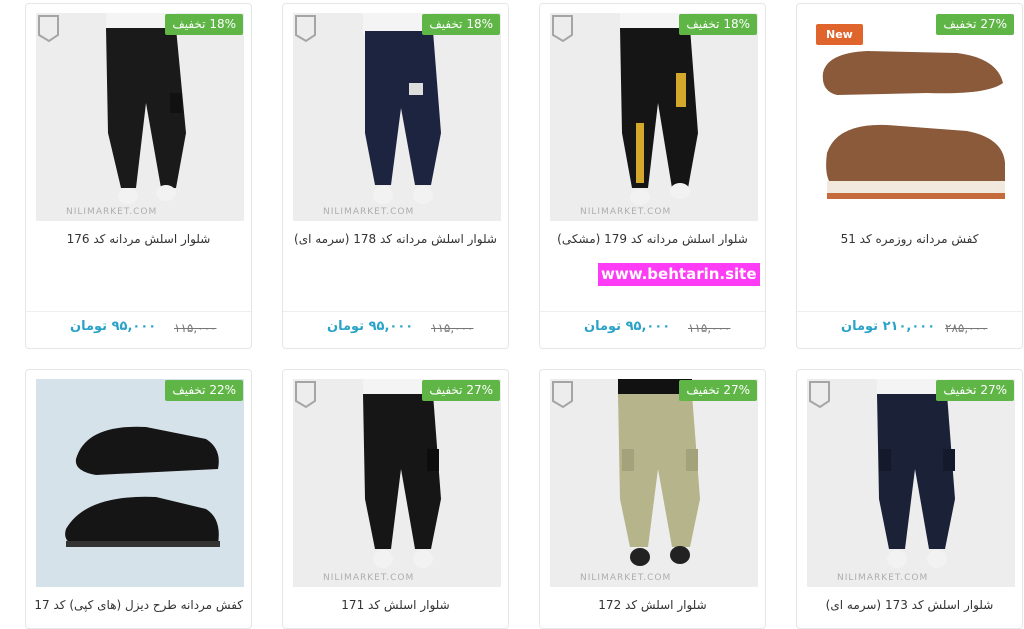  I want to click on product-title: شلوار اسلش کد 172, so click(652, 605).